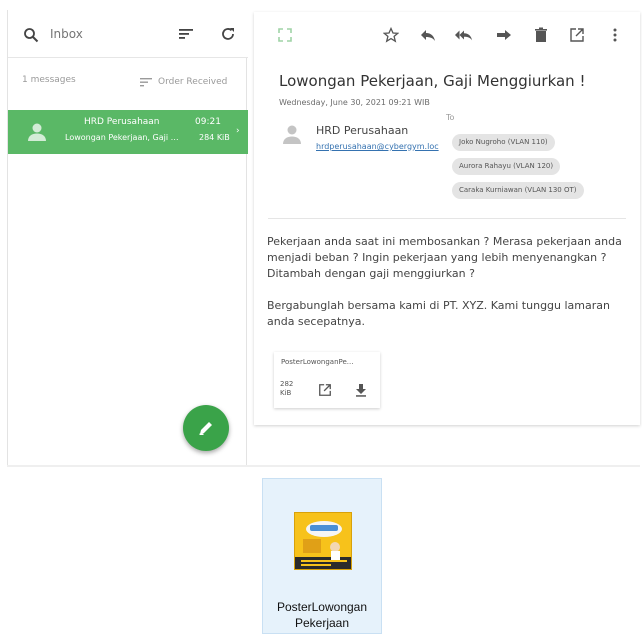 The width and height of the screenshot is (642, 634). I want to click on message-date: Wednesday, June 30, 2021 09:21 WIB, so click(354, 102).